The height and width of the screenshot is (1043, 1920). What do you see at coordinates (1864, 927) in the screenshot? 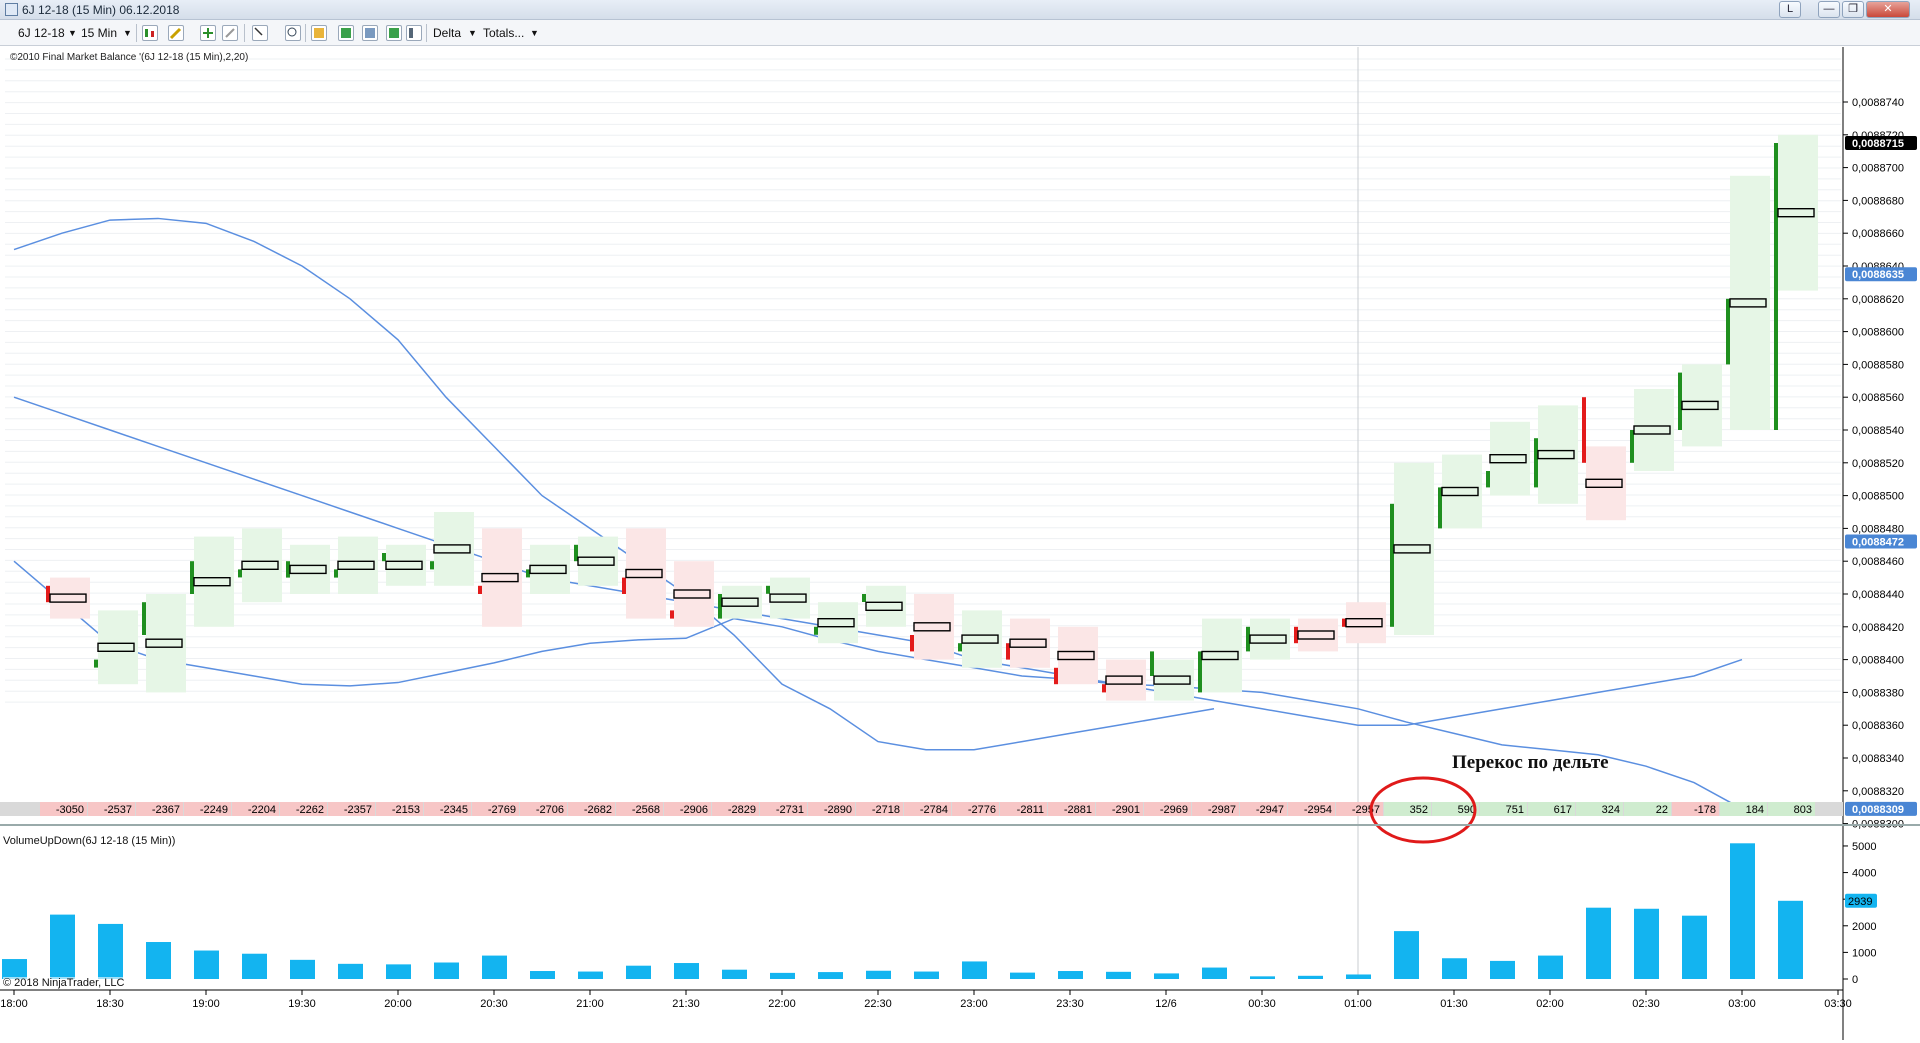
I see `volume-tick-label: 2000` at bounding box center [1864, 927].